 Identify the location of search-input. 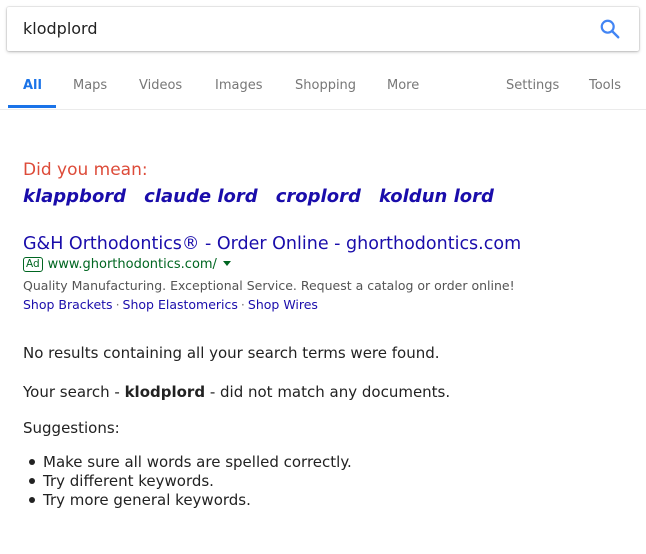
(303, 29).